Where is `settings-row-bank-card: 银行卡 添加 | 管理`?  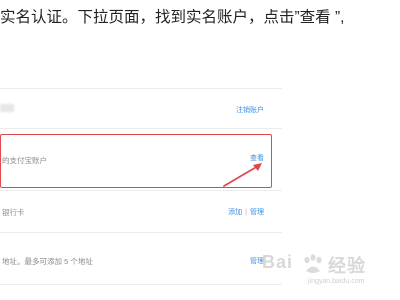 settings-row-bank-card: 银行卡 添加 | 管理 is located at coordinates (141, 214).